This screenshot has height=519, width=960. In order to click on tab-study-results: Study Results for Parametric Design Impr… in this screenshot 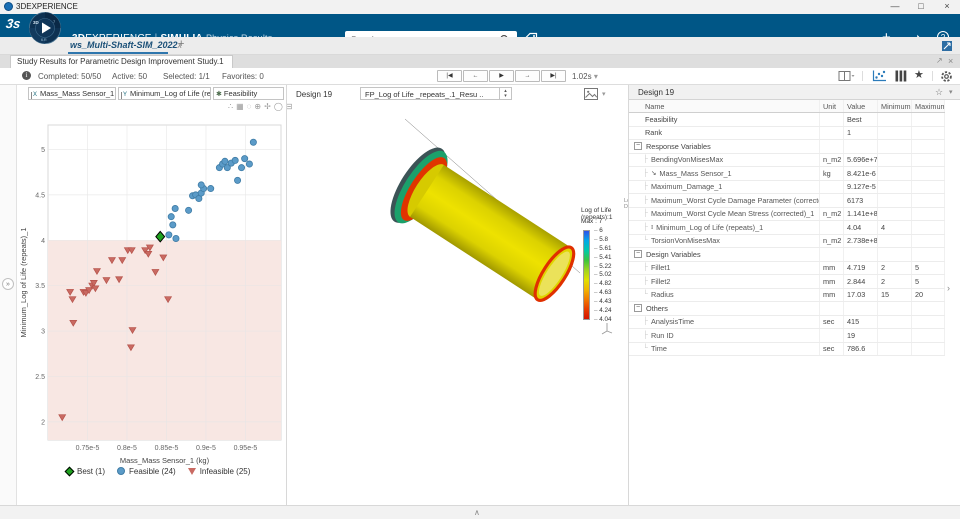, I will do `click(121, 61)`.